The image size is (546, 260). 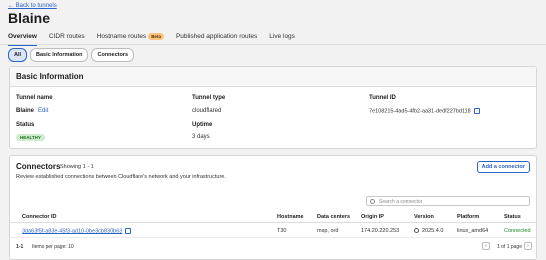 What do you see at coordinates (448, 201) in the screenshot?
I see `search-connector-input: Search a connector` at bounding box center [448, 201].